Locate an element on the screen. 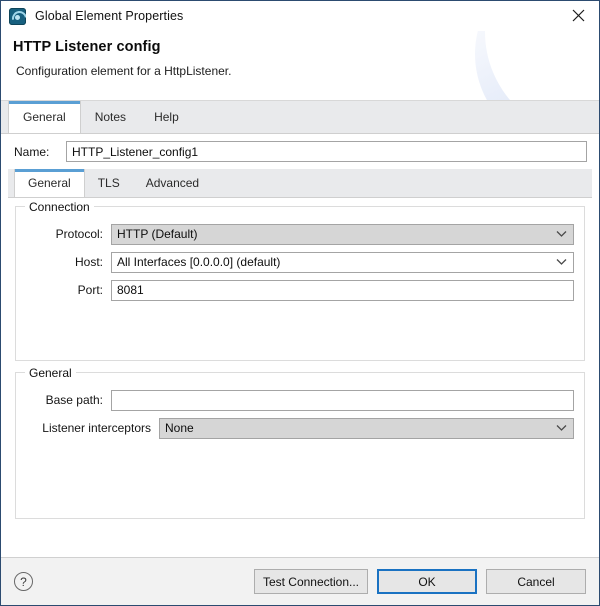 The height and width of the screenshot is (606, 600). connection-group-legend: Connection is located at coordinates (59, 207).